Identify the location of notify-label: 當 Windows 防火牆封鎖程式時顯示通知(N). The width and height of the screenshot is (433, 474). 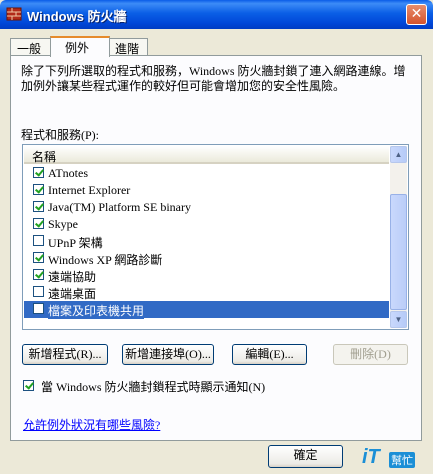
(153, 386).